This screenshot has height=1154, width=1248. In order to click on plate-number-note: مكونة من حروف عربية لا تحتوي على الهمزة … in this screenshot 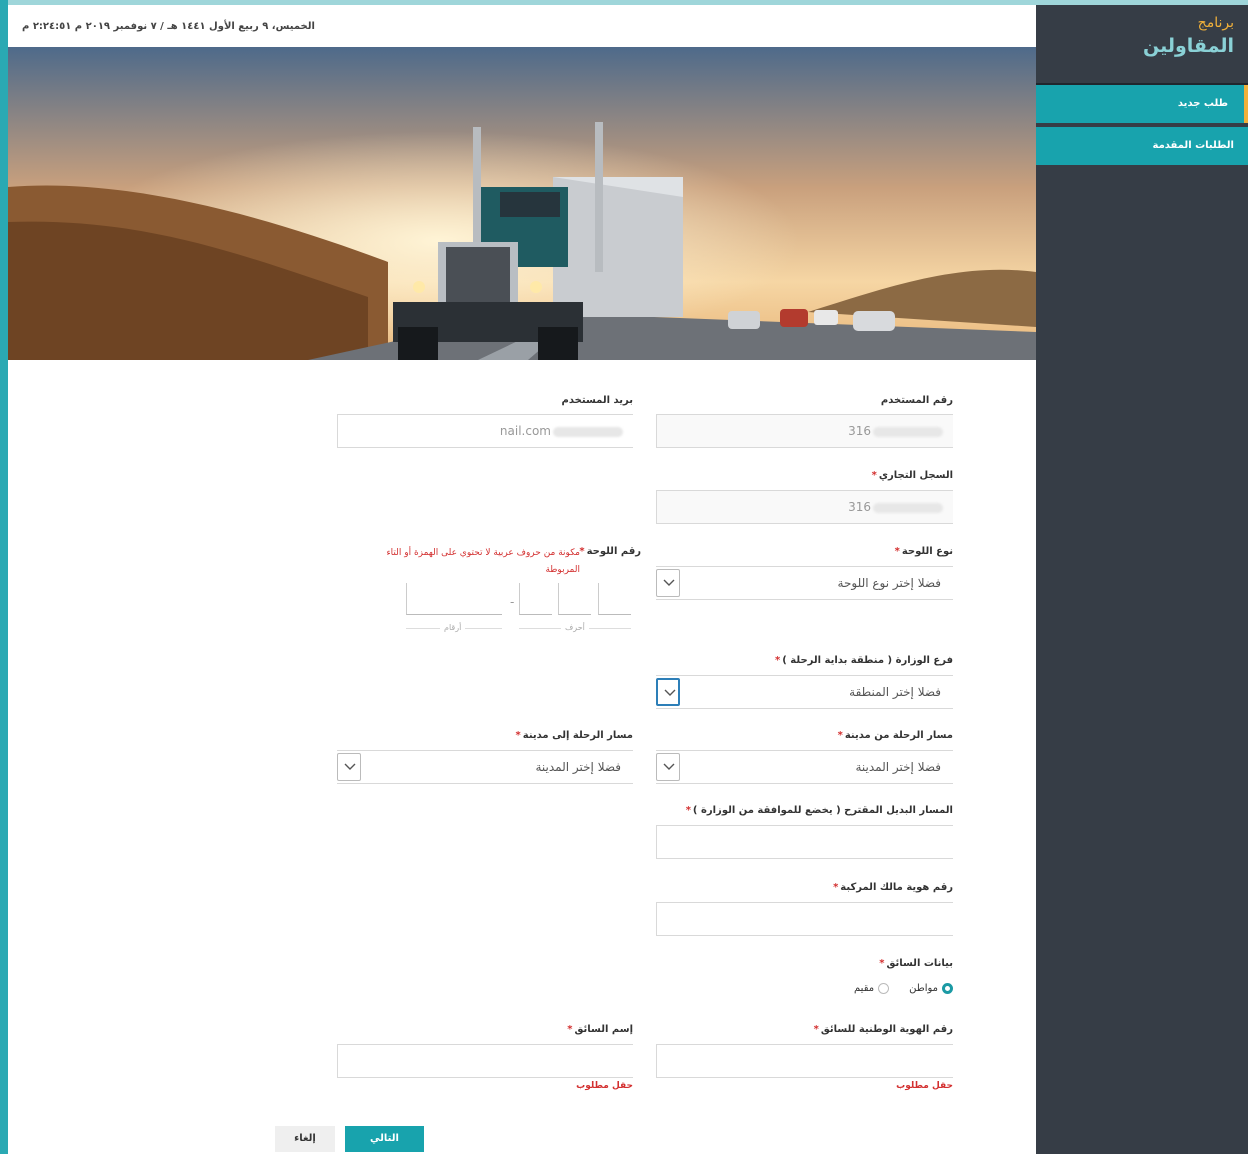, I will do `click(483, 561)`.